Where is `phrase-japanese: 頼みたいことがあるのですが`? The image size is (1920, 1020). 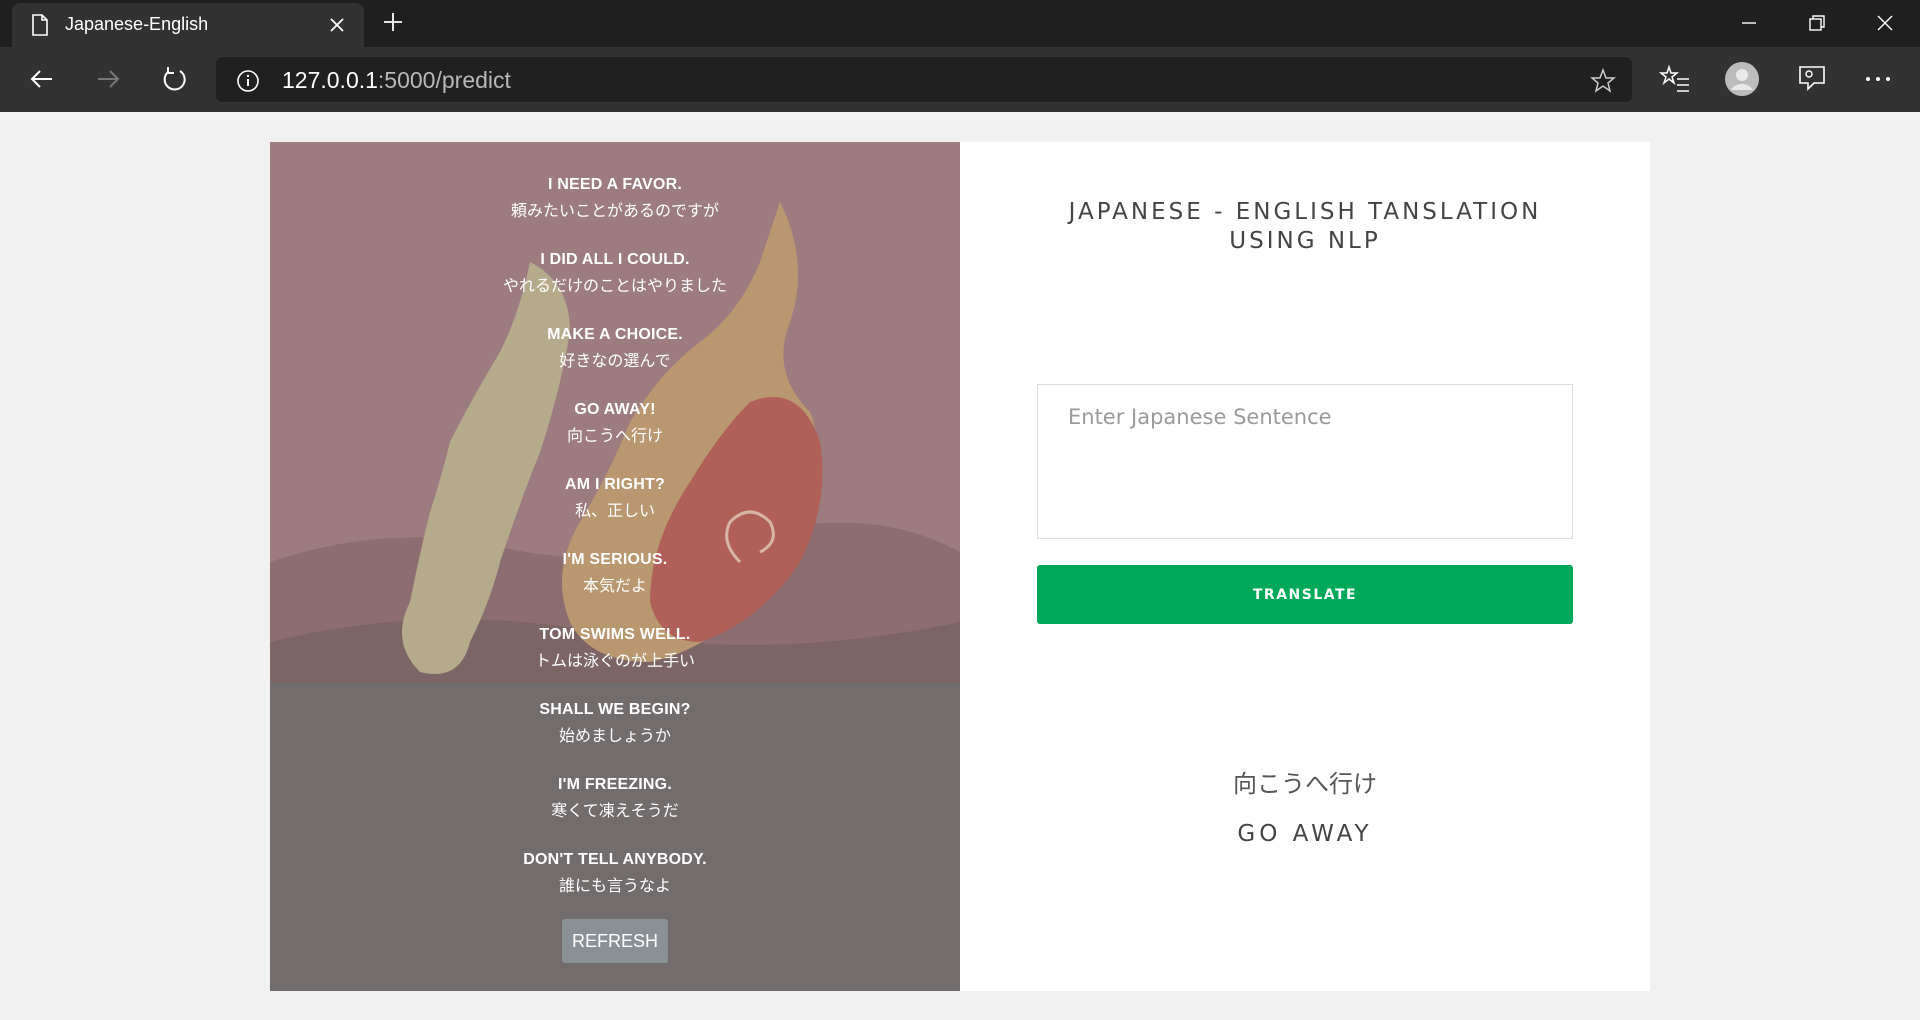
phrase-japanese: 頼みたいことがあるのですが is located at coordinates (614, 210).